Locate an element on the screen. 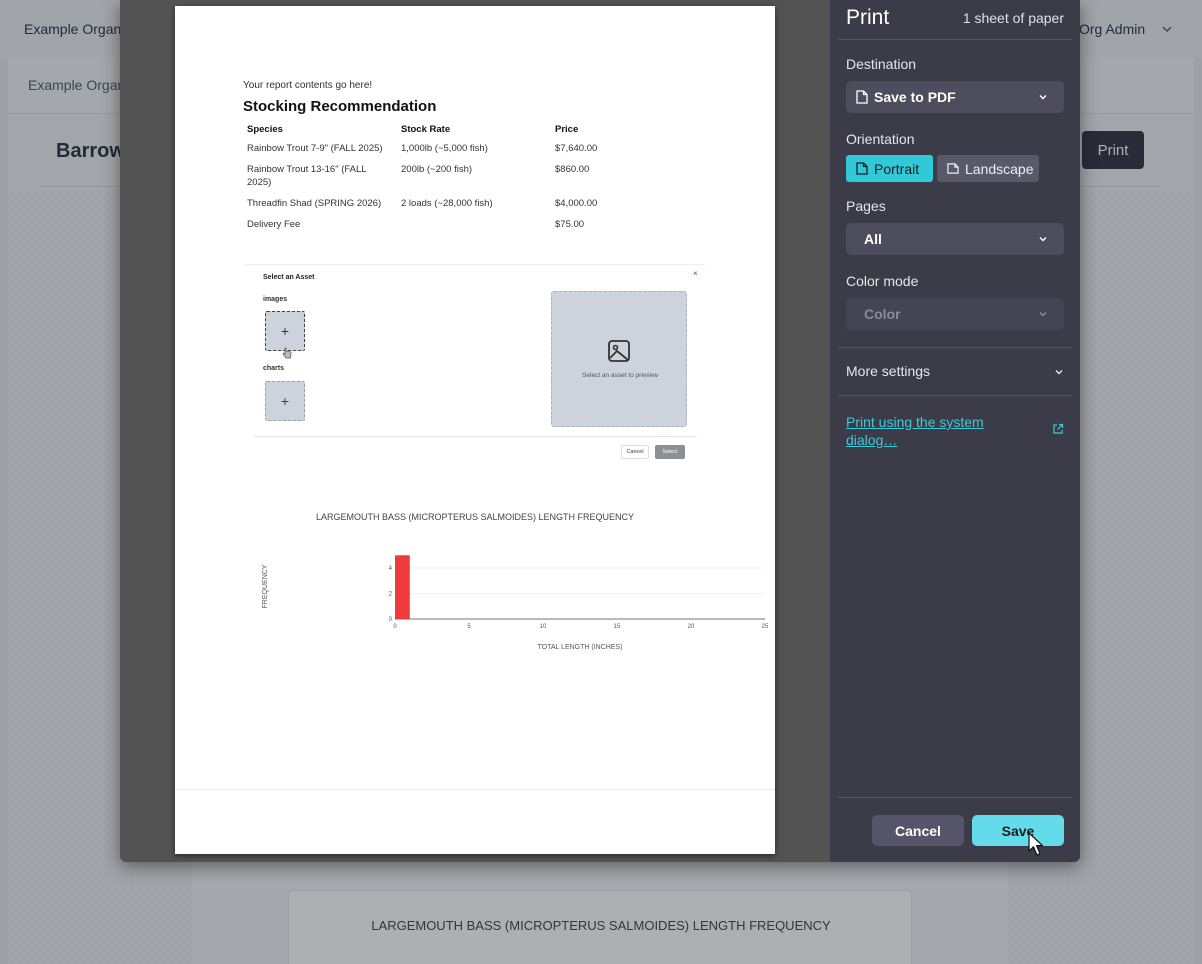  cell-species: Rainbow Trout 13-16" (FALL 2025) is located at coordinates (307, 176).